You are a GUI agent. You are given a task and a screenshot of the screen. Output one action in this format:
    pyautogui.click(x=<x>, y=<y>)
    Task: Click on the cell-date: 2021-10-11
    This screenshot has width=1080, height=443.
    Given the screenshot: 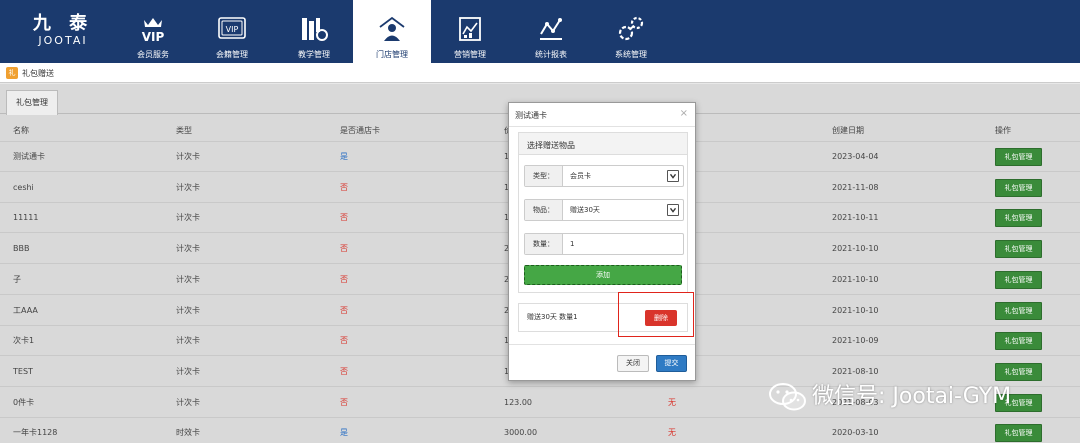 What is the action you would take?
    pyautogui.click(x=855, y=218)
    